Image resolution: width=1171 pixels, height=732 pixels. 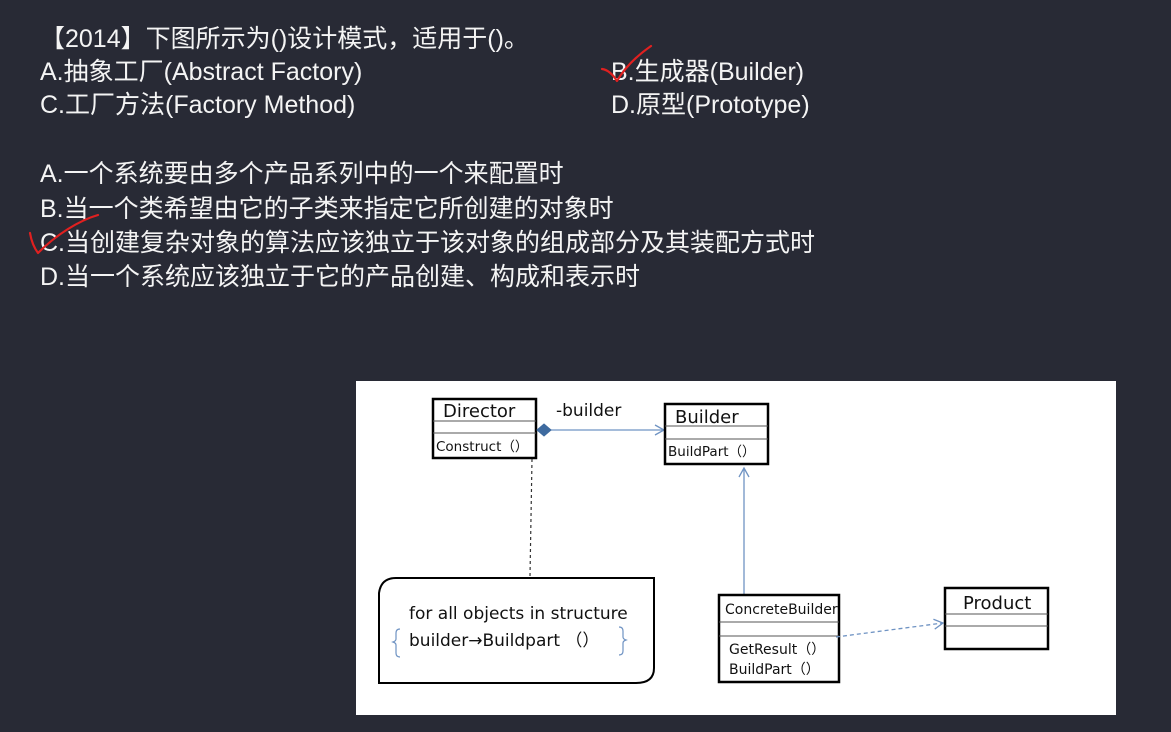 What do you see at coordinates (201, 72) in the screenshot?
I see `pattern-option-a: A.抽象工厂(Abstract Factory)` at bounding box center [201, 72].